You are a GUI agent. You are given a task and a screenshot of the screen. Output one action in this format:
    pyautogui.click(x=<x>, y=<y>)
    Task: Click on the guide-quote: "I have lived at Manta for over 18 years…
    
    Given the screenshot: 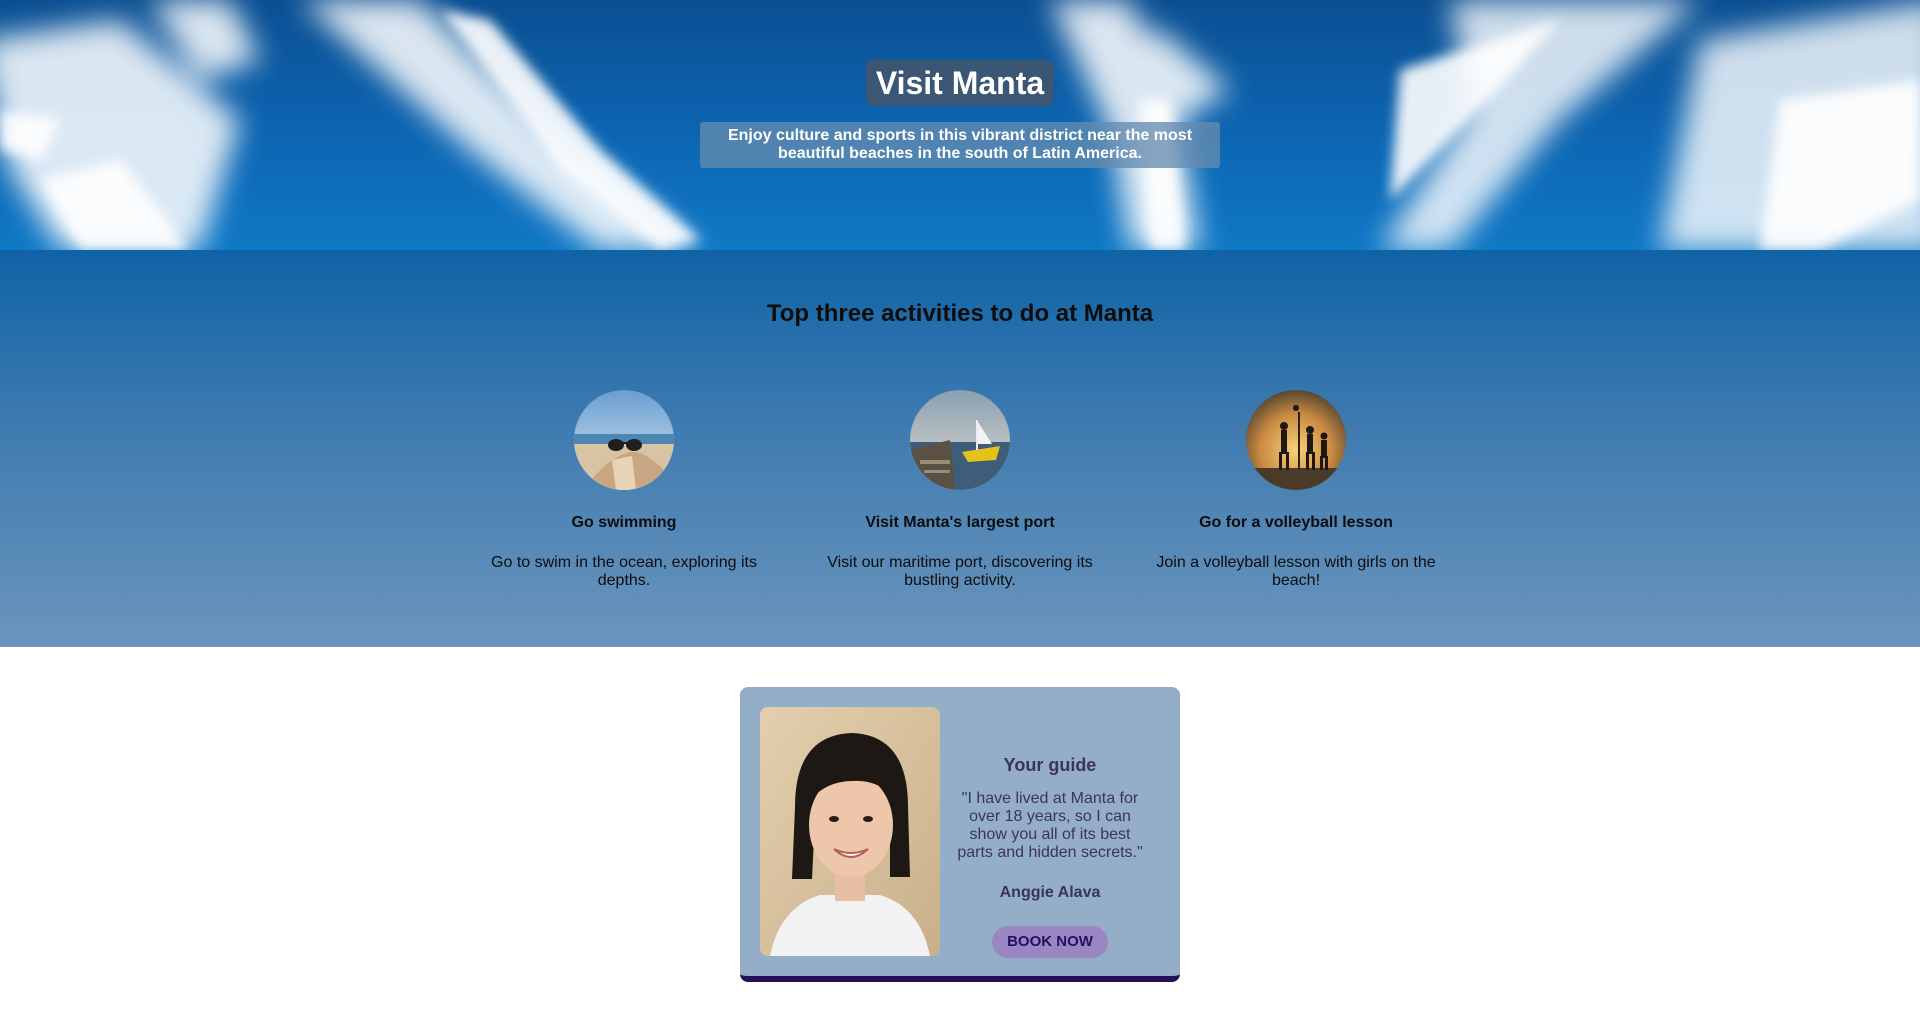 What is the action you would take?
    pyautogui.click(x=1050, y=825)
    